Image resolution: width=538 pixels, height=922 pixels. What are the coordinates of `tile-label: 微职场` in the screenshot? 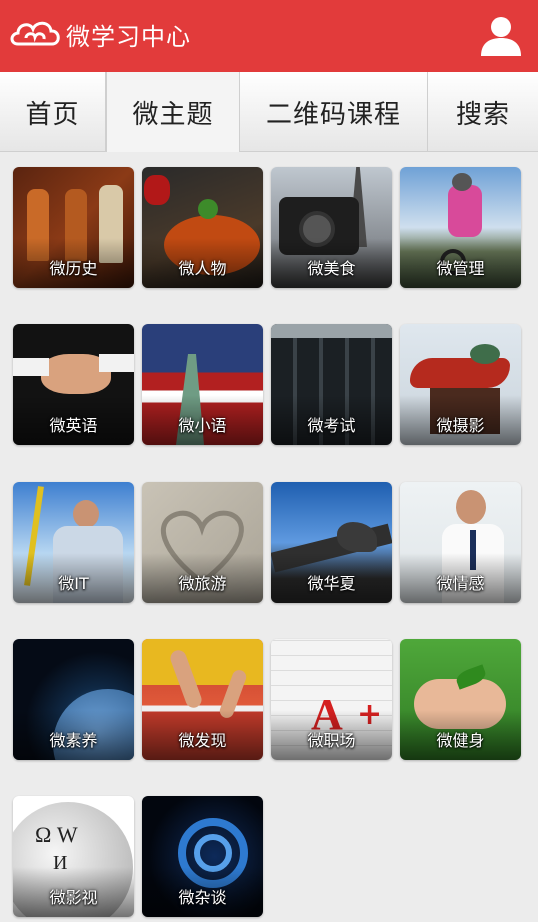 It's located at (331, 740).